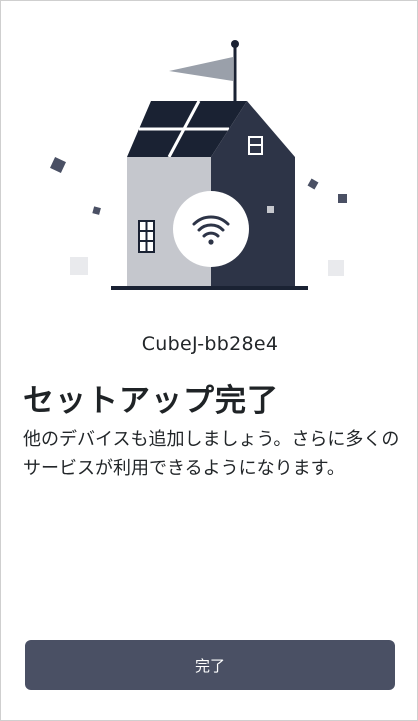 Image resolution: width=418 pixels, height=721 pixels. What do you see at coordinates (151, 401) in the screenshot?
I see `page-title: セットアップ完了` at bounding box center [151, 401].